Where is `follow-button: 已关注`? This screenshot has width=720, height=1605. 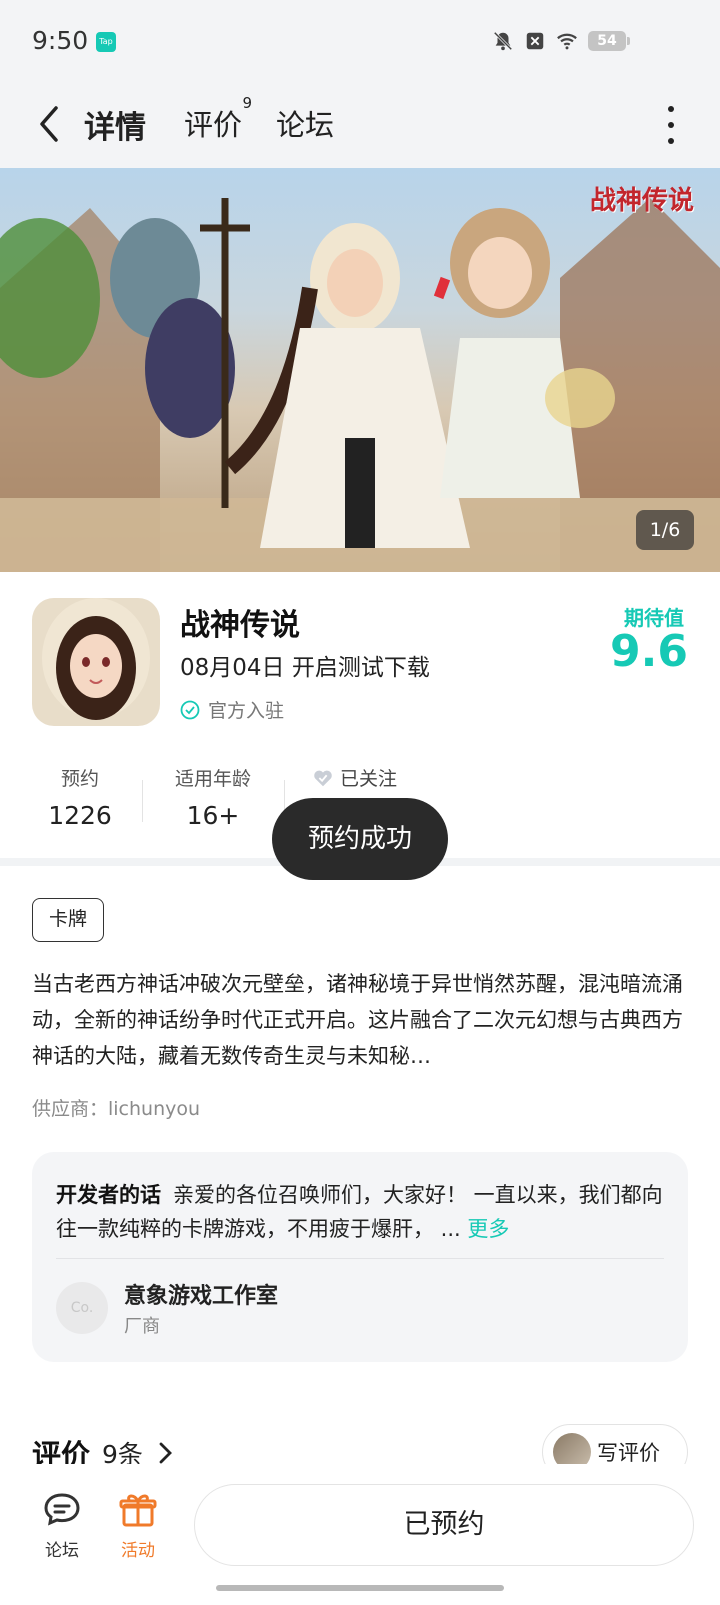 follow-button: 已关注 is located at coordinates (354, 777).